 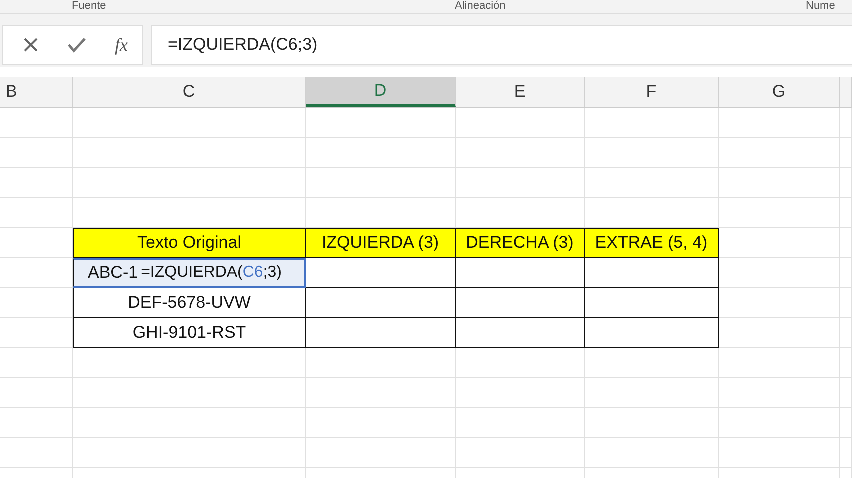 I want to click on table-cell: GHI-9101-RST, so click(x=189, y=333).